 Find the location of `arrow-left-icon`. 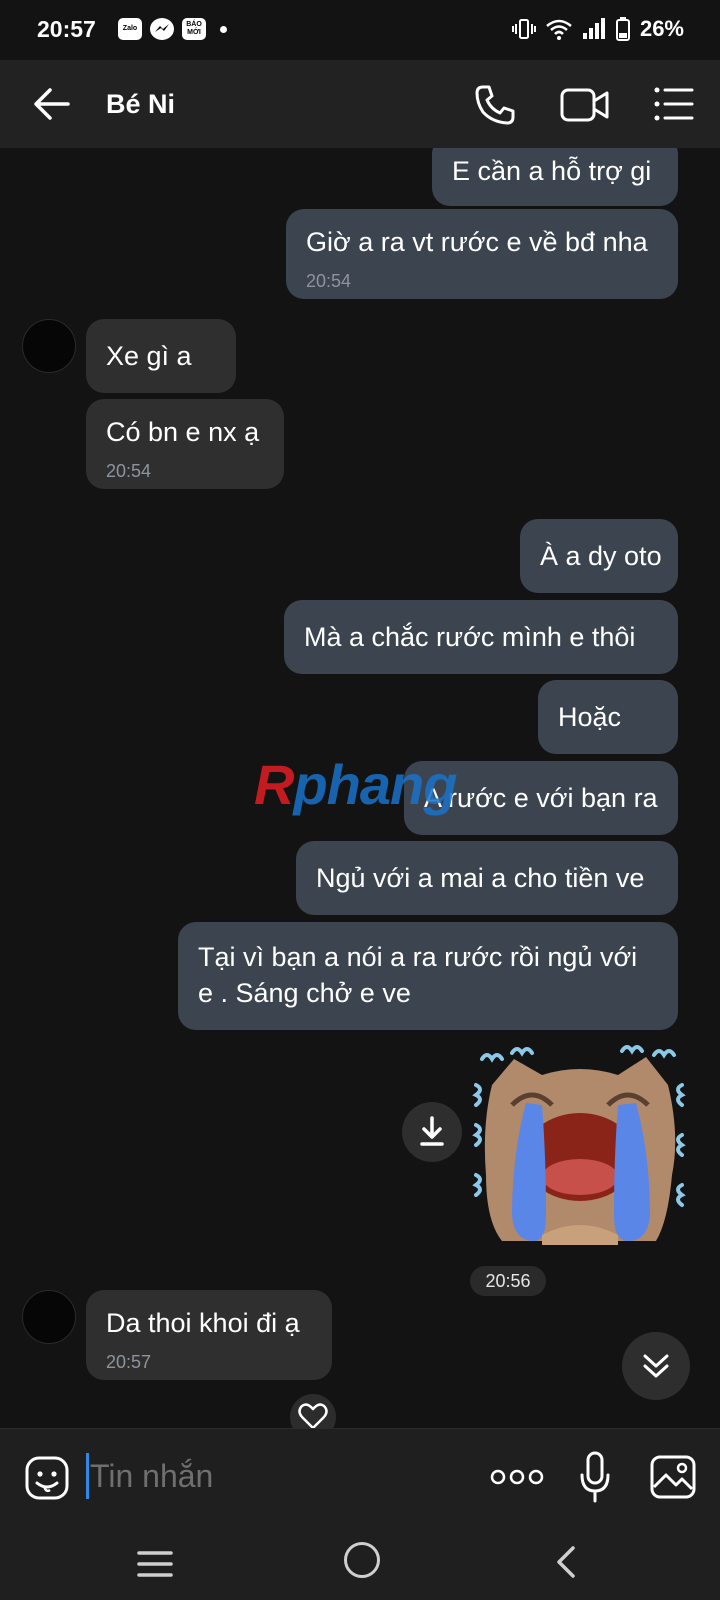

arrow-left-icon is located at coordinates (52, 104).